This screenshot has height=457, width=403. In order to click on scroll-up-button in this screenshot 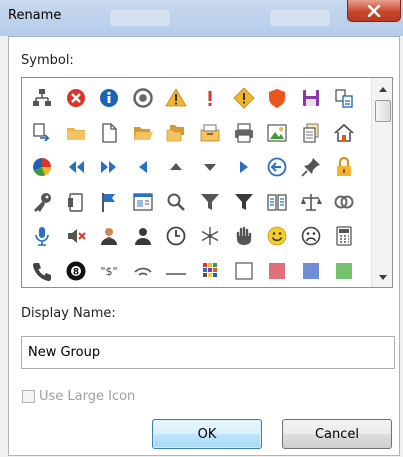, I will do `click(382, 89)`.